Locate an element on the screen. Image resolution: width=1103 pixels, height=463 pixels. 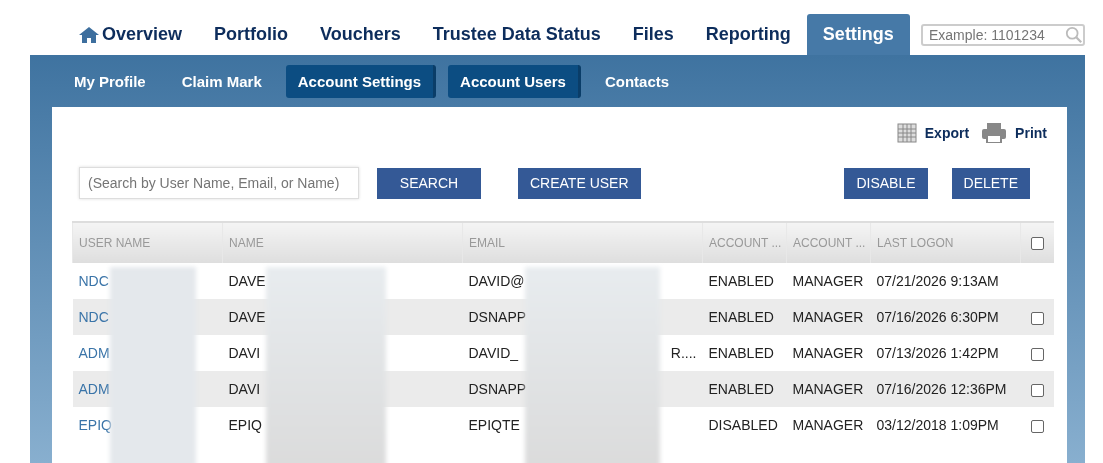
nav-tab: Vouchers is located at coordinates (360, 34).